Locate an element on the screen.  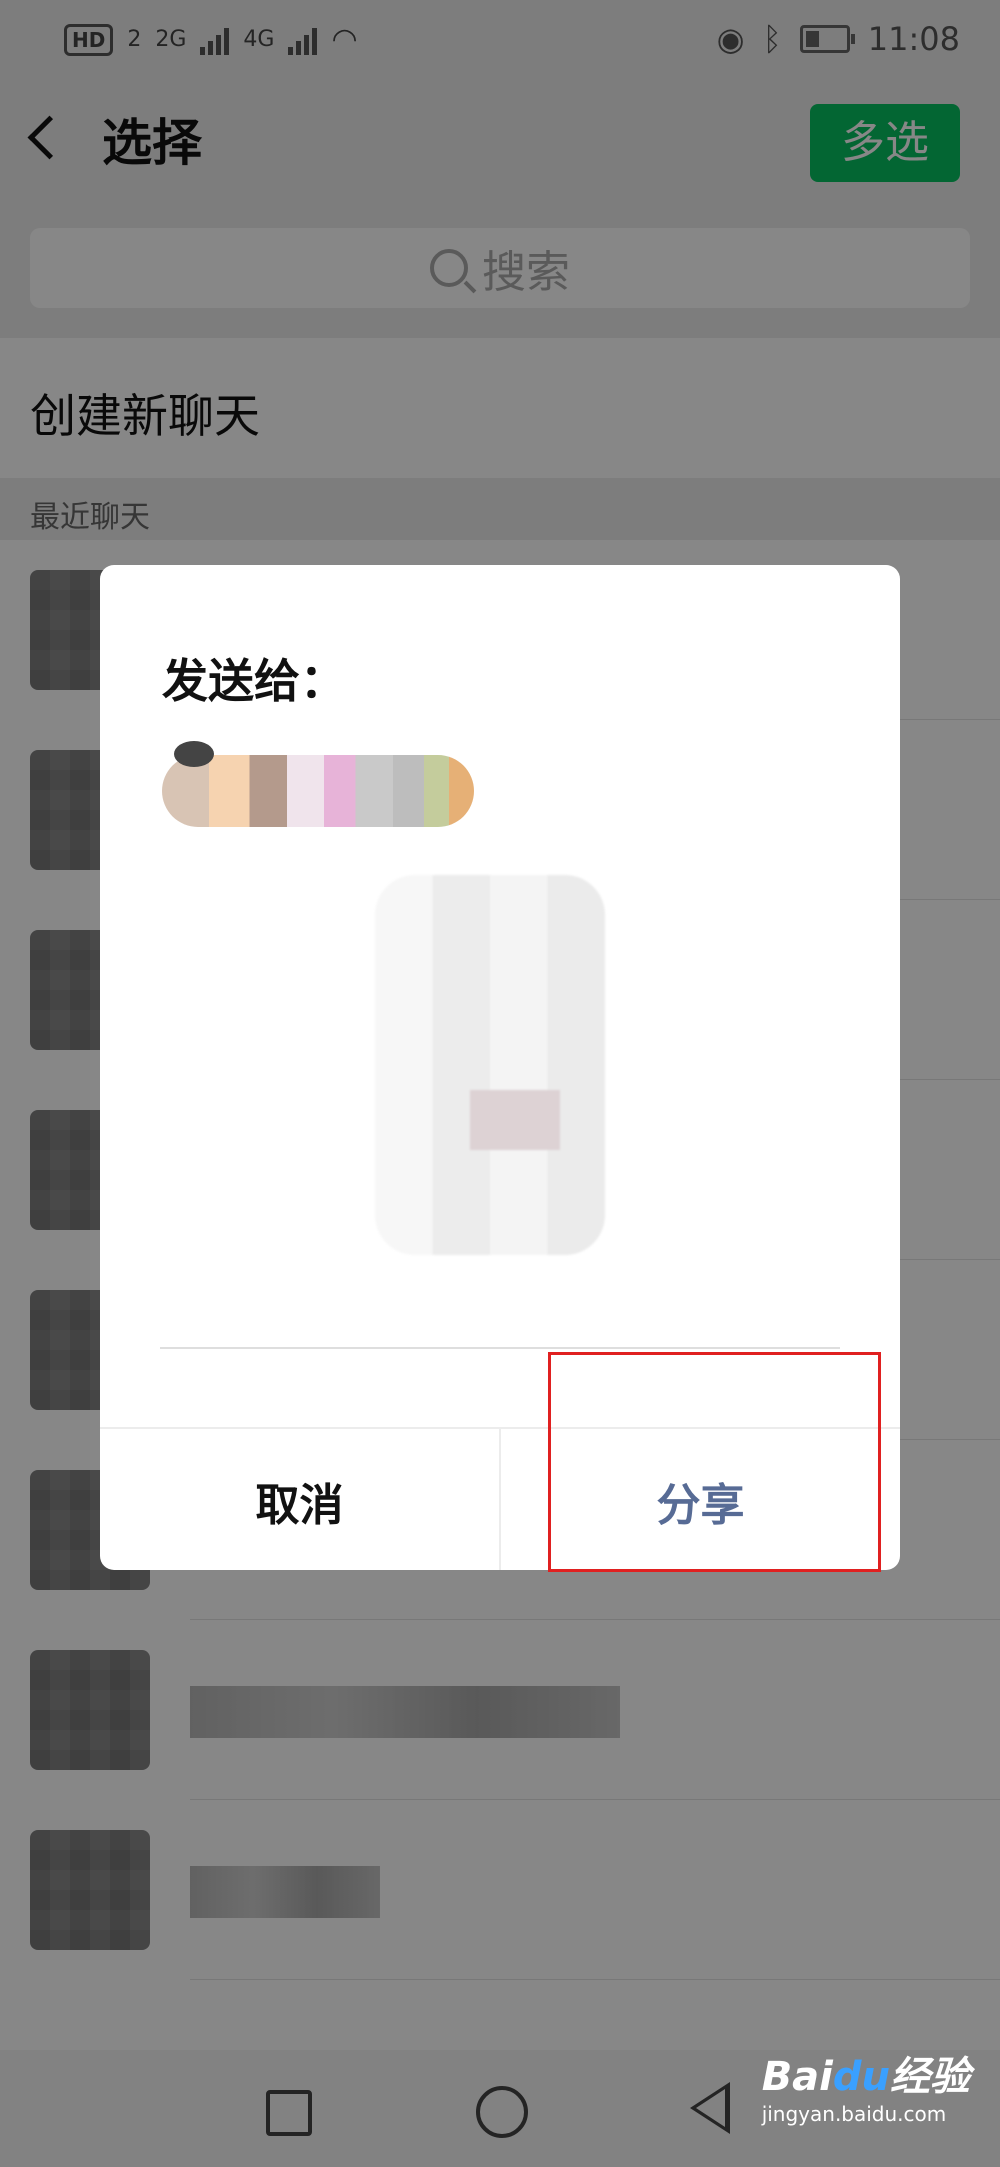
dialog-title: 发送给： is located at coordinates (254, 681).